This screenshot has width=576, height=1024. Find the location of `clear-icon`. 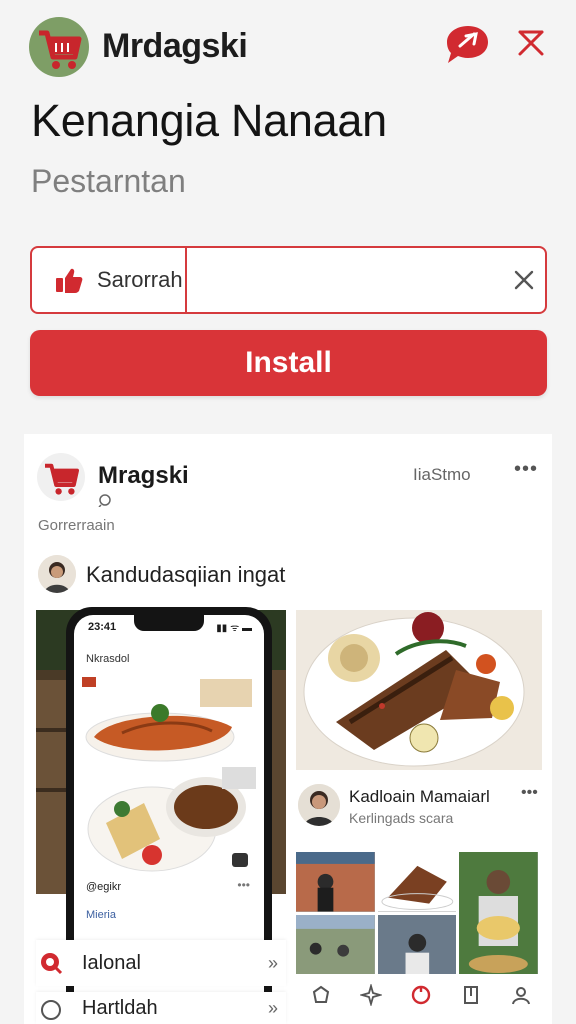

clear-icon is located at coordinates (524, 280).